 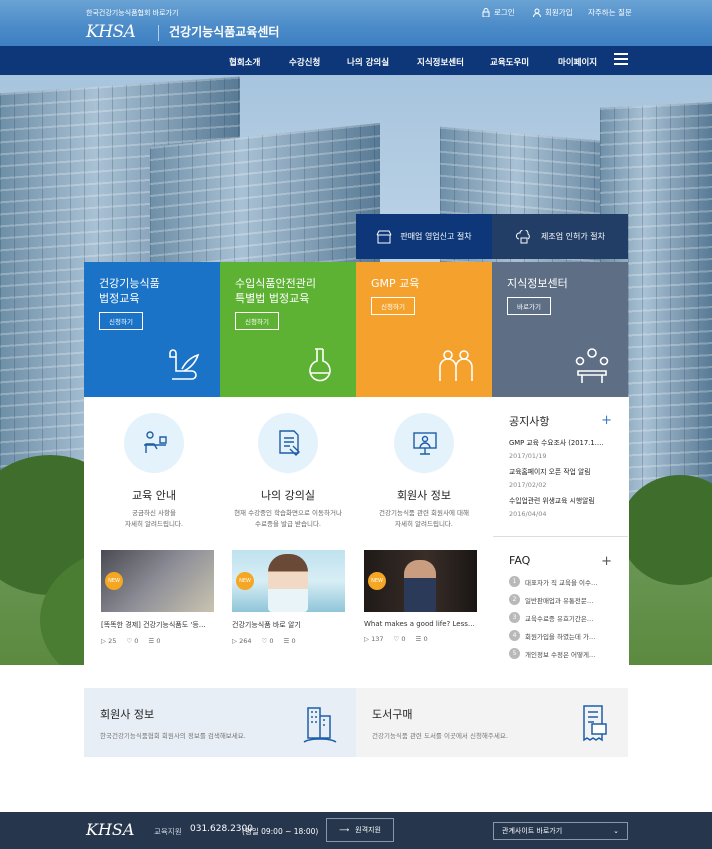 What do you see at coordinates (560, 471) in the screenshot?
I see `notice-item-title: 교육홈페이지 오픈 작업 알림` at bounding box center [560, 471].